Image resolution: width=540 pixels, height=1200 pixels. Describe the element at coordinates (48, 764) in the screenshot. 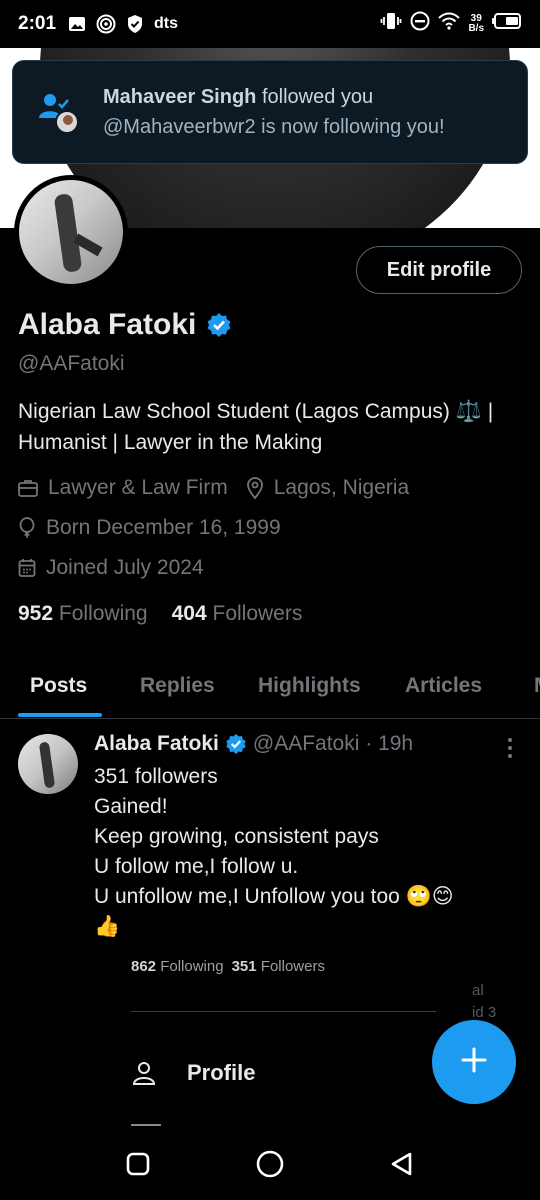

I see `post-author-avatar` at that location.